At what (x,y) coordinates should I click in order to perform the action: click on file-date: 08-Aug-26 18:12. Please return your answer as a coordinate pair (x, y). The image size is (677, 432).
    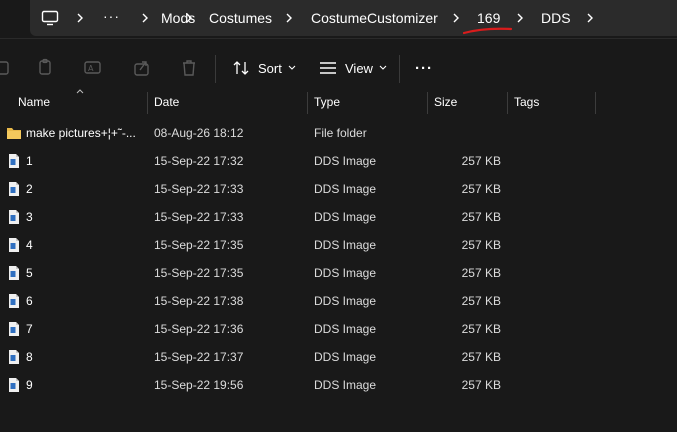
    Looking at the image, I should click on (199, 133).